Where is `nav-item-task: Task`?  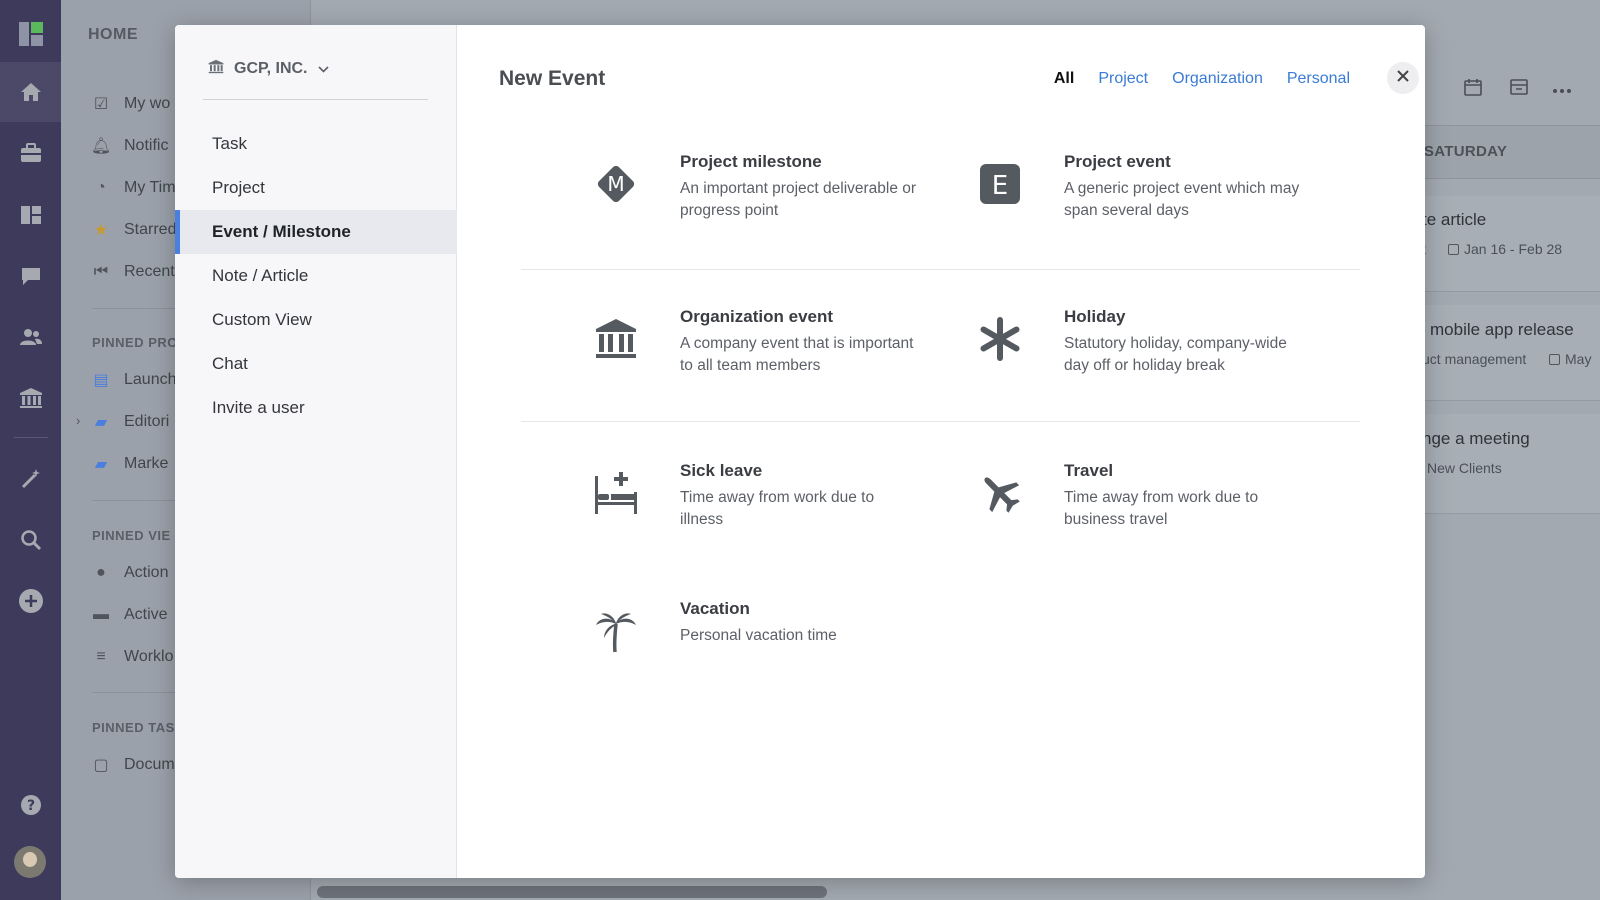 nav-item-task: Task is located at coordinates (316, 144).